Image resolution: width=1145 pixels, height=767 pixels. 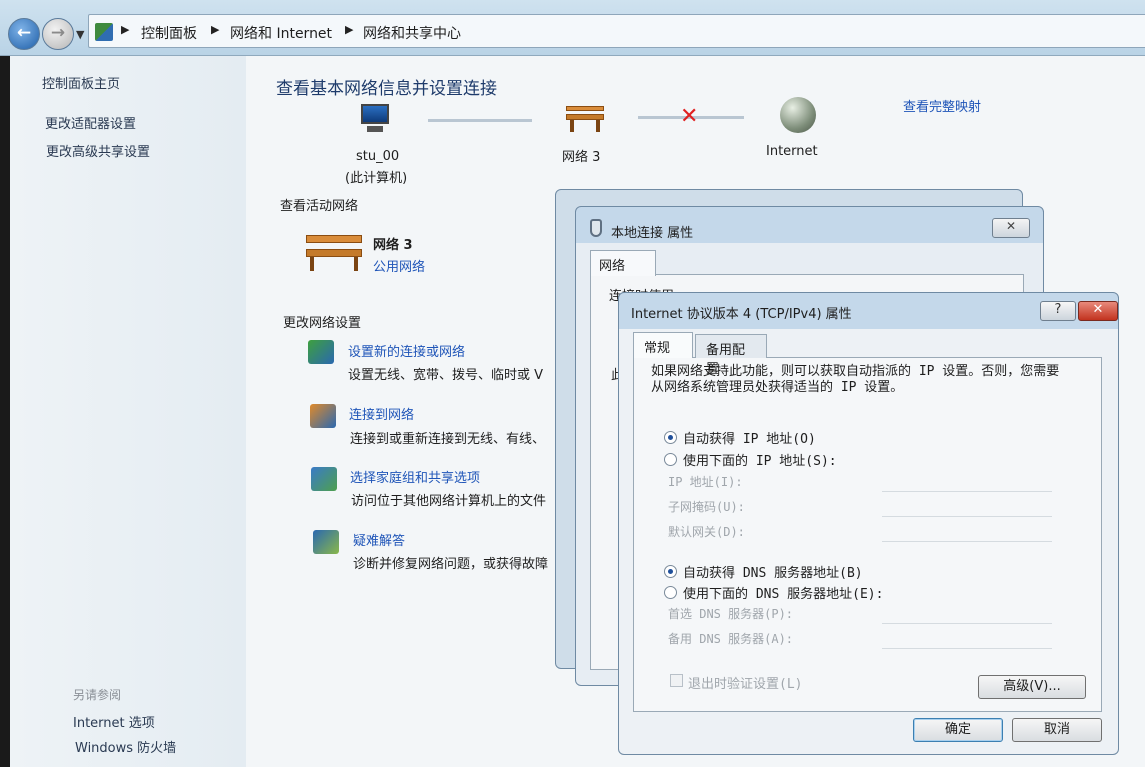 I want to click on address-bar: ← → ▼ ▶ 控制面板 ▶ 网络和 Internet ▶ 网络和共享中心, so click(x=572, y=28).